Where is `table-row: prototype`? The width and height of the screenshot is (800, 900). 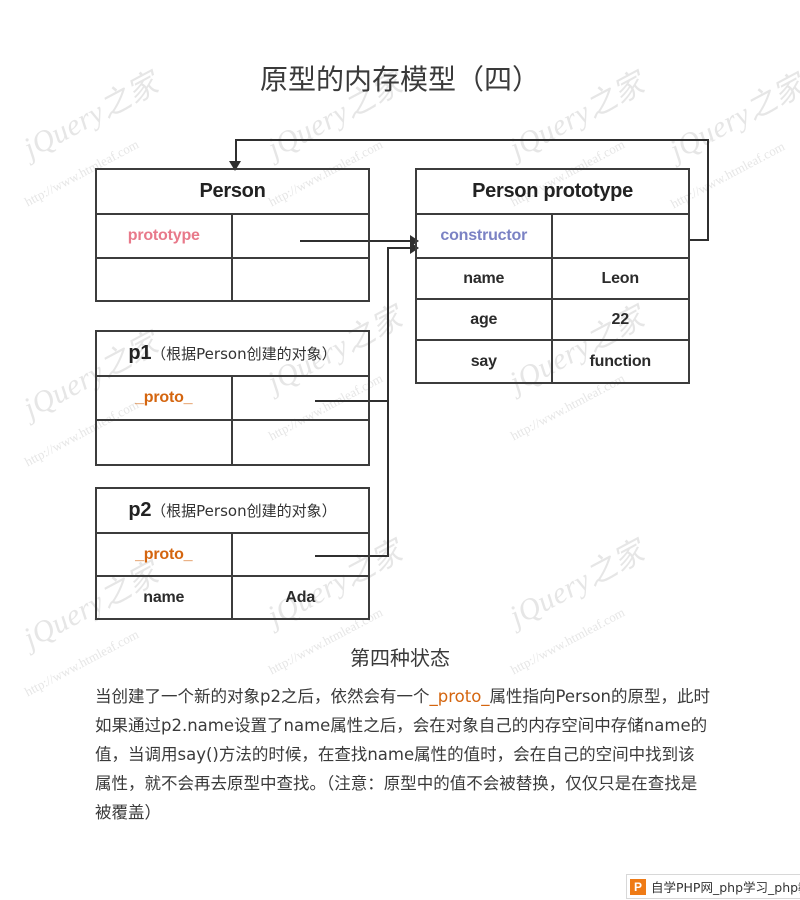 table-row: prototype is located at coordinates (232, 237).